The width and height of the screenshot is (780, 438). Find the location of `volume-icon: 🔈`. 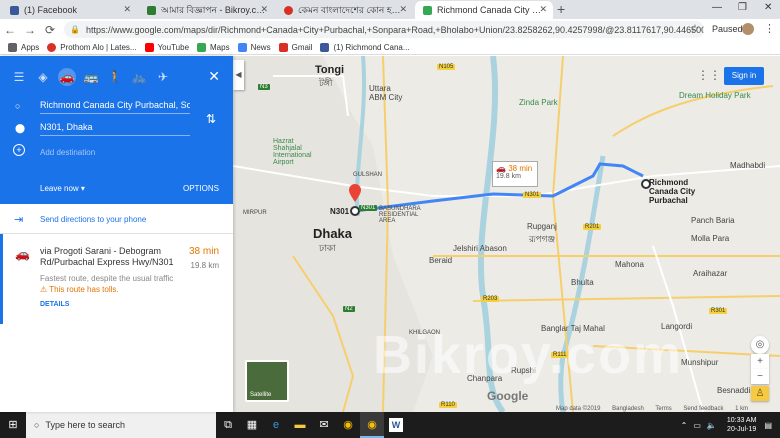

volume-icon: 🔈 is located at coordinates (712, 425).